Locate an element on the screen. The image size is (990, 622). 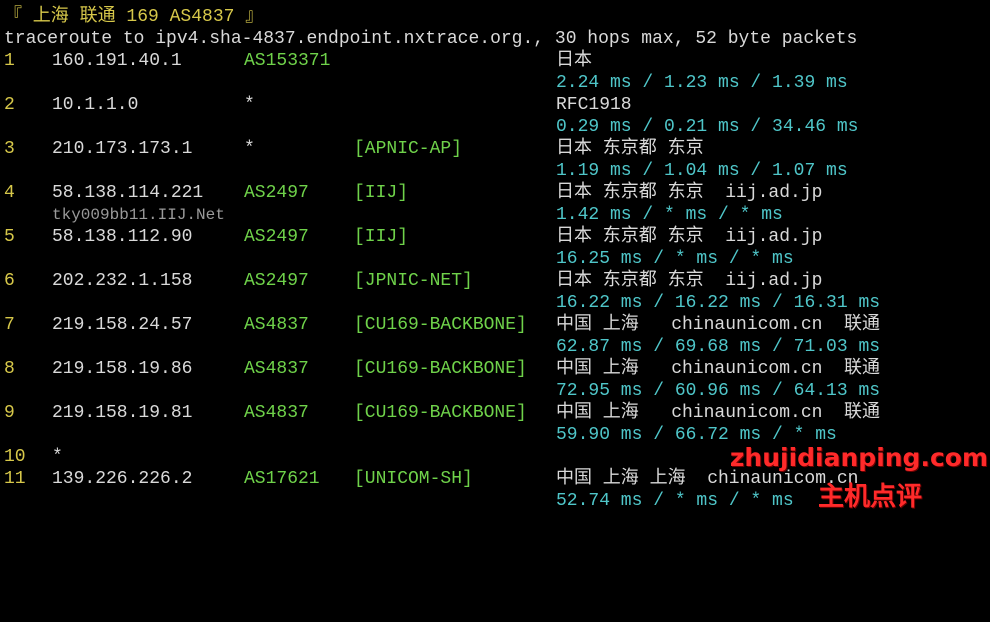
hop-rtt-row: 16.25 ms / * ms / * ms is located at coordinates (397, 259).